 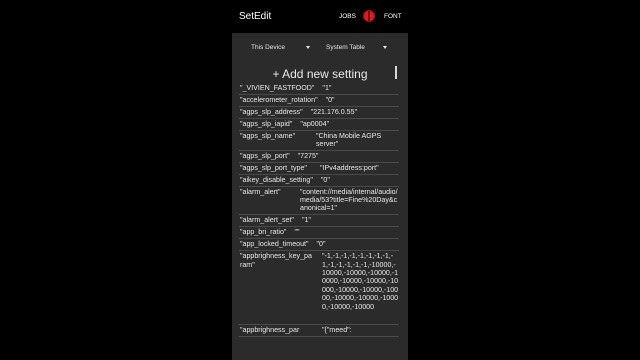 I want to click on table-selector: System Table, so click(x=358, y=49).